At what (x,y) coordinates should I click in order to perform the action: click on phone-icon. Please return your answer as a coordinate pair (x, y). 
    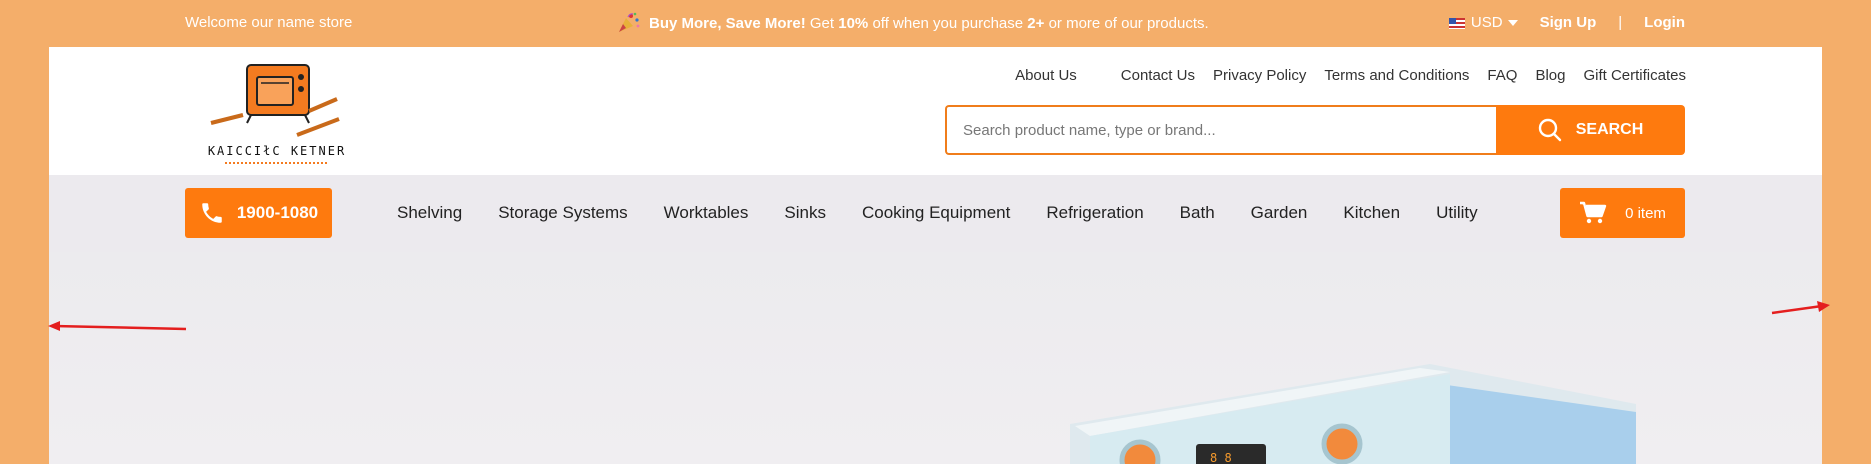
    Looking at the image, I should click on (212, 213).